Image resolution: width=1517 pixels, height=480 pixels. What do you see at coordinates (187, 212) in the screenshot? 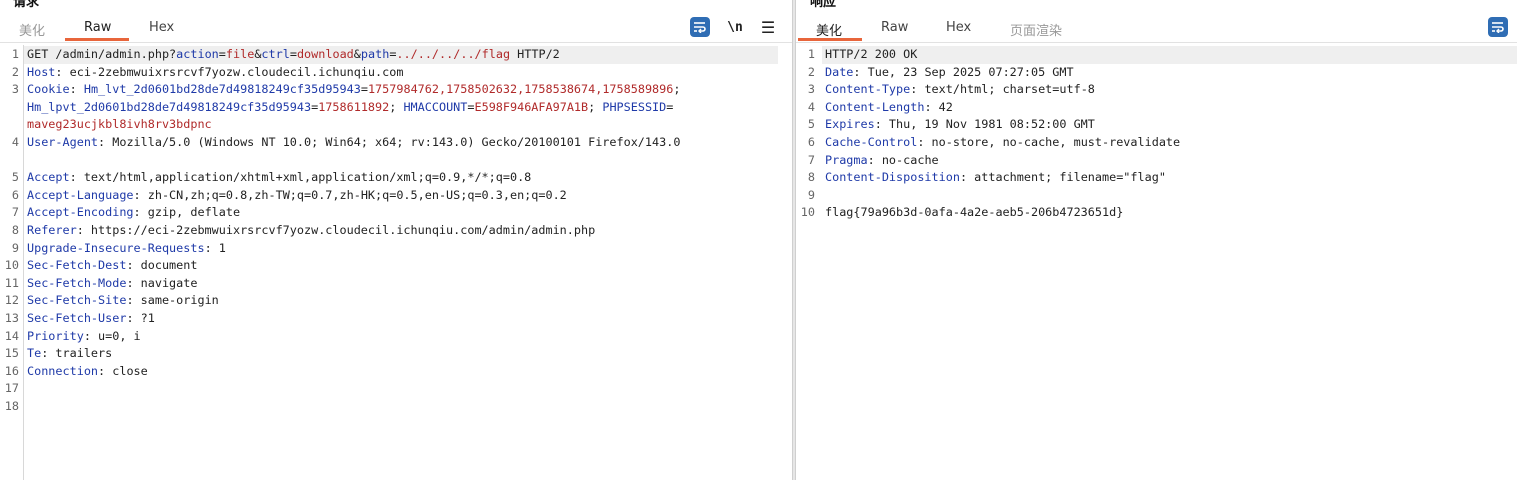
I see `header-value: : gzip, deflate` at bounding box center [187, 212].